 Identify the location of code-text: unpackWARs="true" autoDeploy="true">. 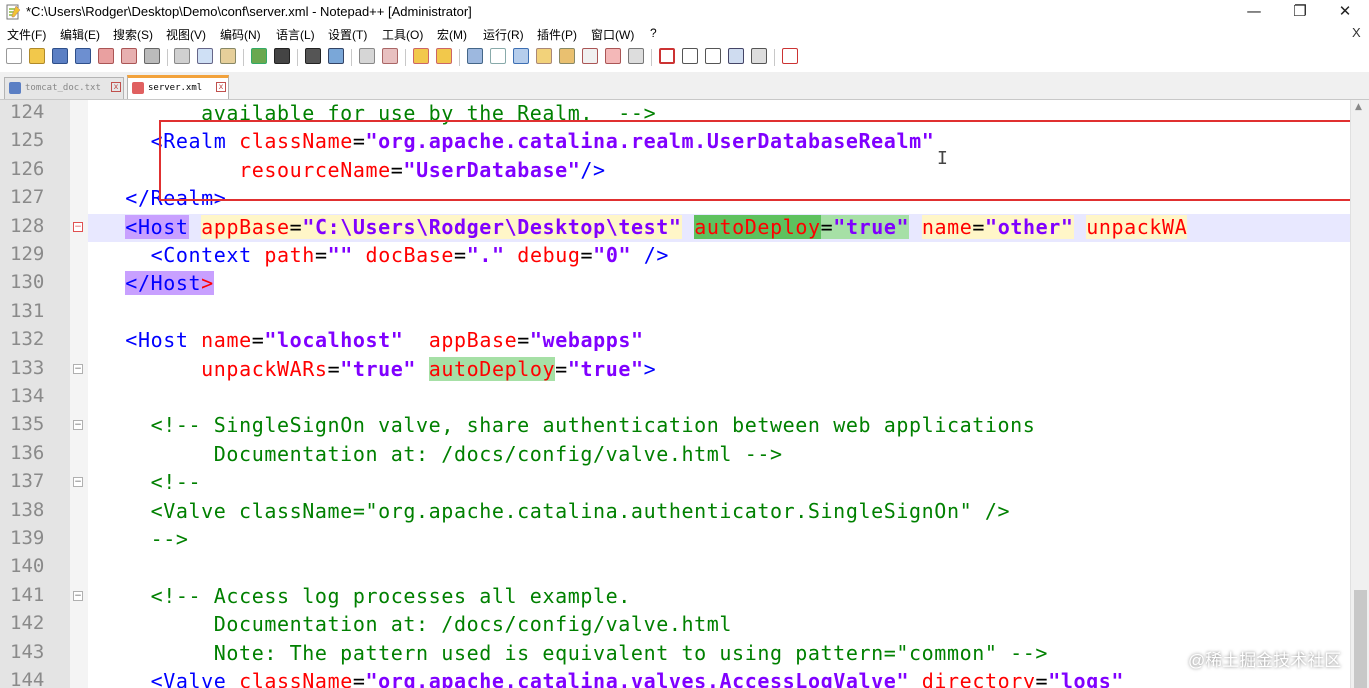
(378, 368).